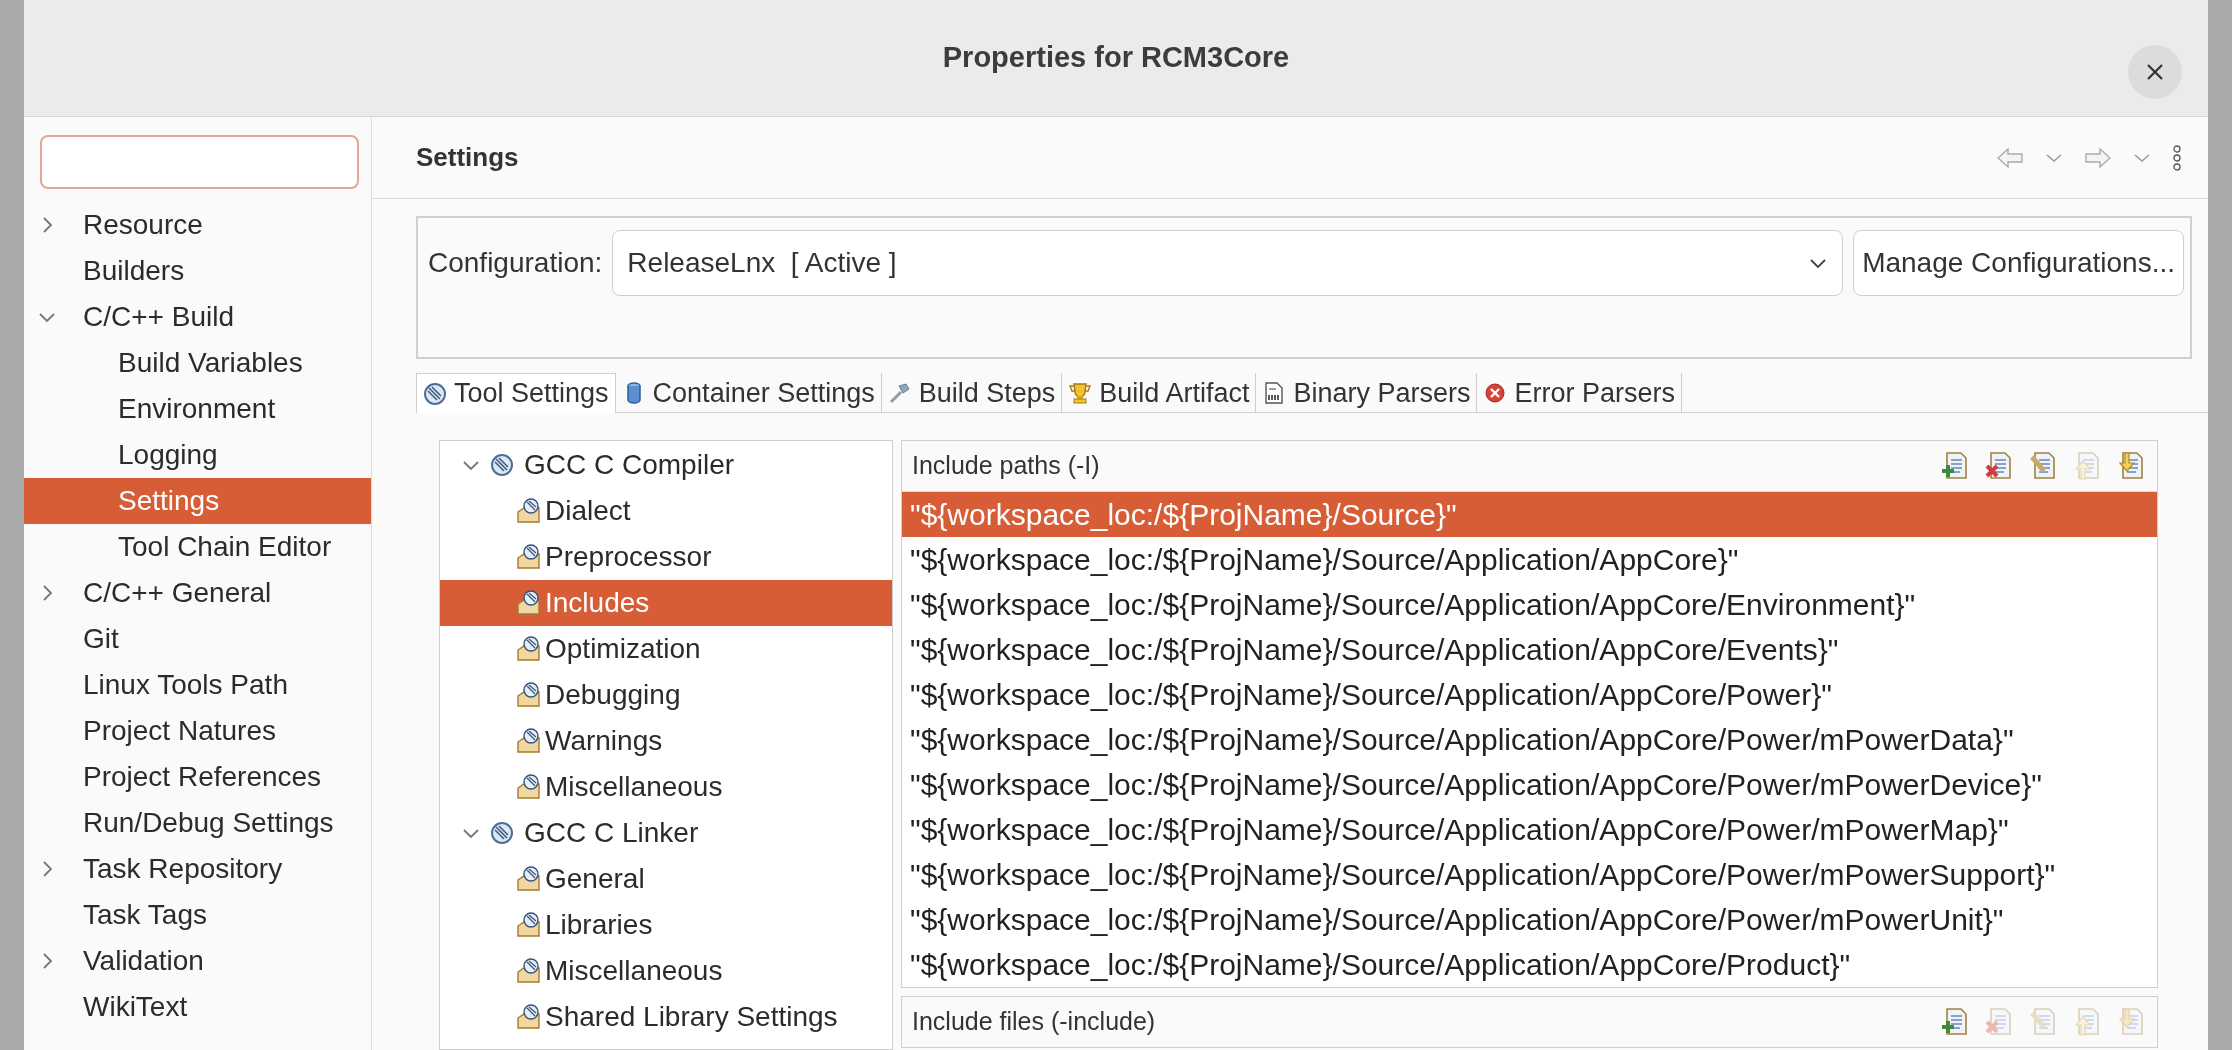  I want to click on sidebar-item: Settings, so click(197, 501).